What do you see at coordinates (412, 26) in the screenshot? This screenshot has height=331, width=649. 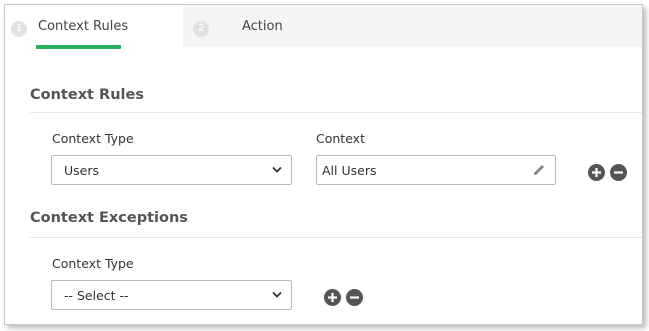 I see `tab-action: 2 Action` at bounding box center [412, 26].